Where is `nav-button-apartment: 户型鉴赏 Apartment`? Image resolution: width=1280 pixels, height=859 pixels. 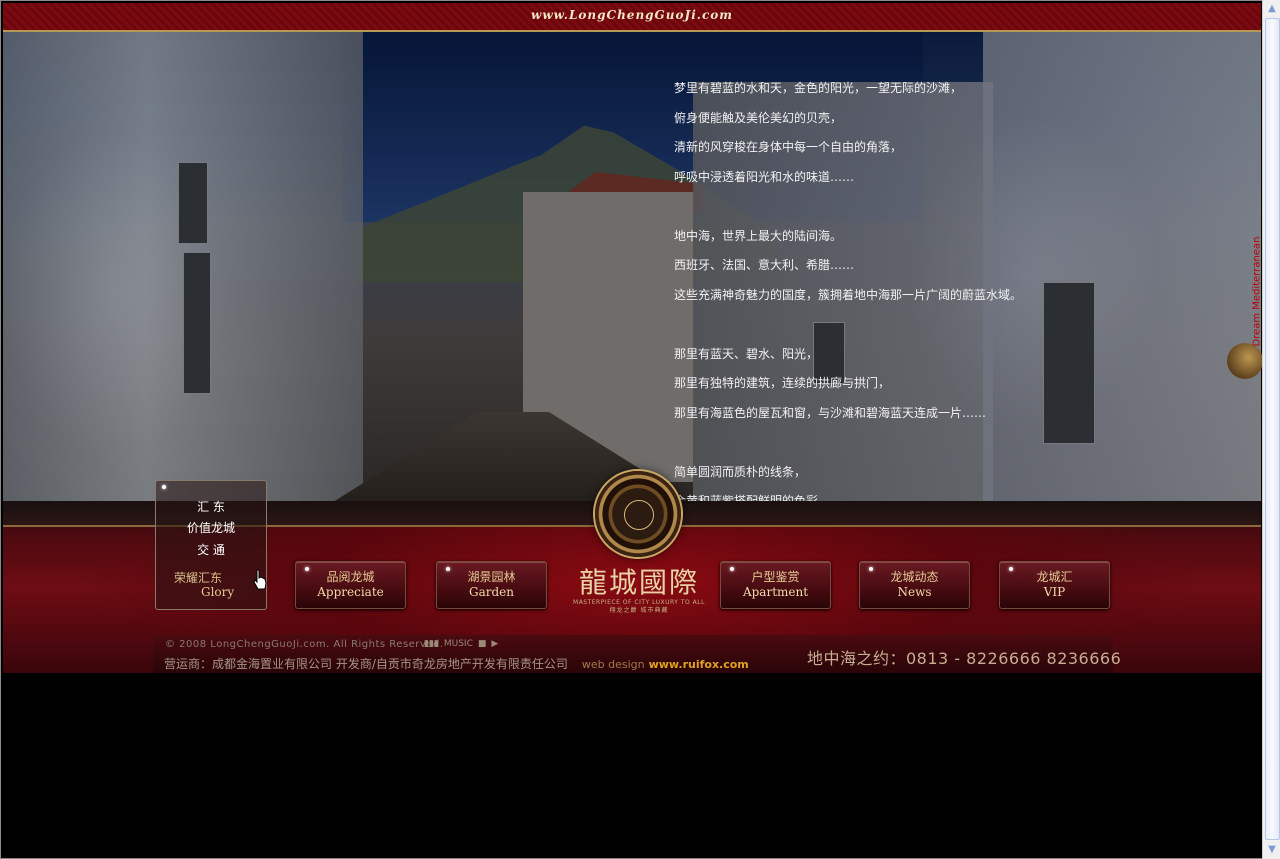
nav-button-apartment: 户型鉴赏 Apartment is located at coordinates (775, 585).